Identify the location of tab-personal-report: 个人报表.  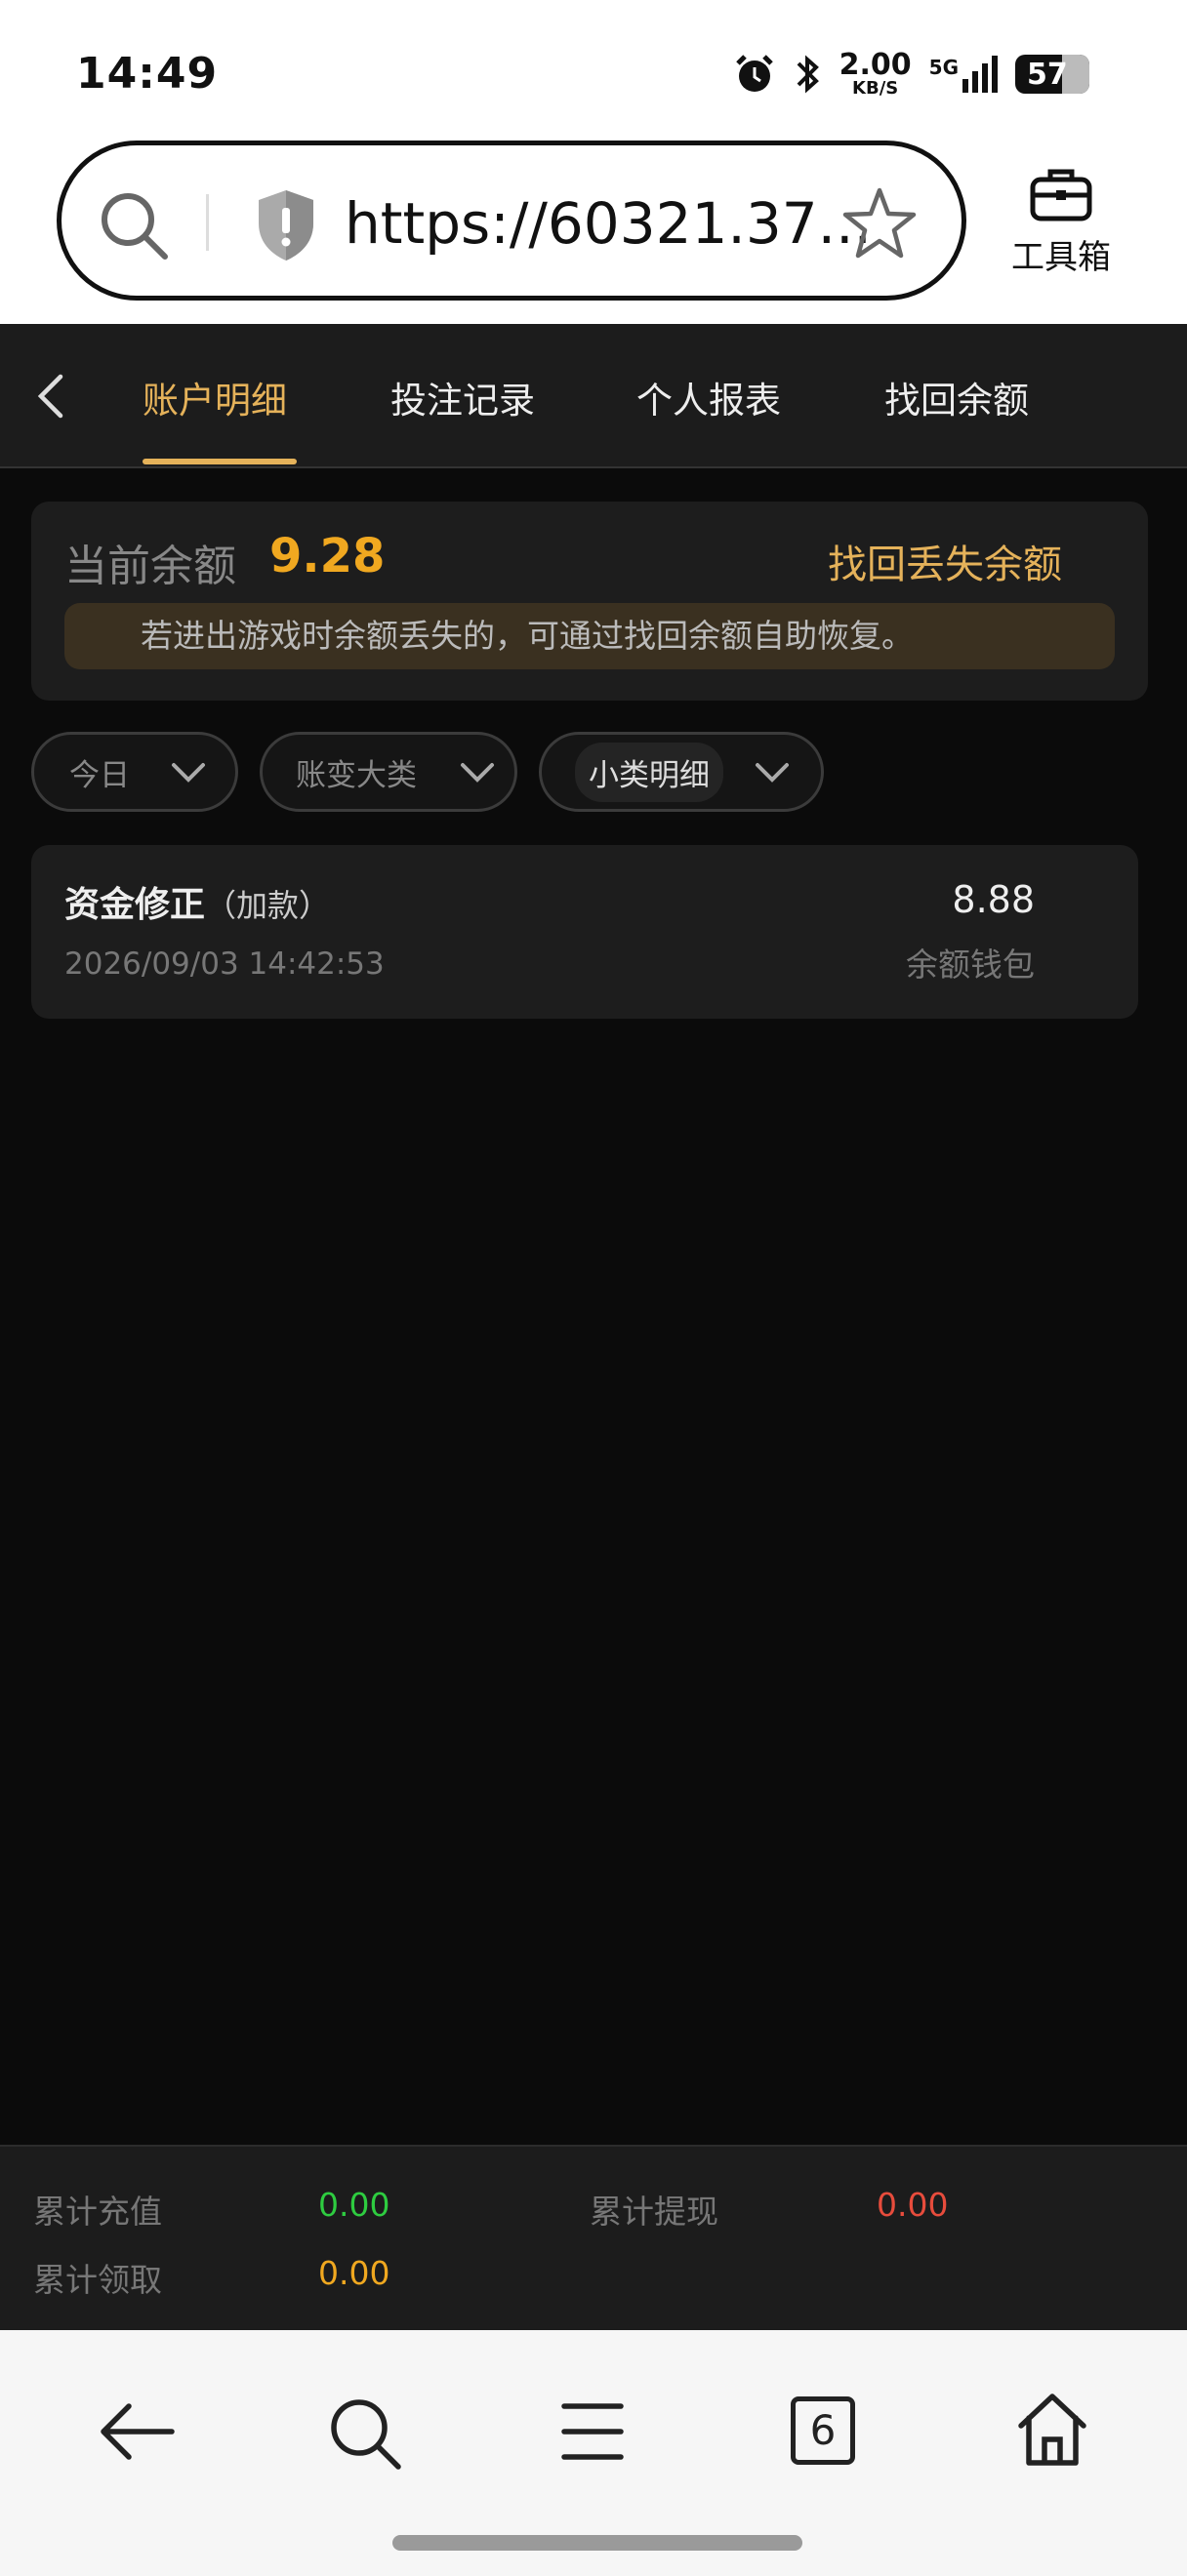
(708, 397).